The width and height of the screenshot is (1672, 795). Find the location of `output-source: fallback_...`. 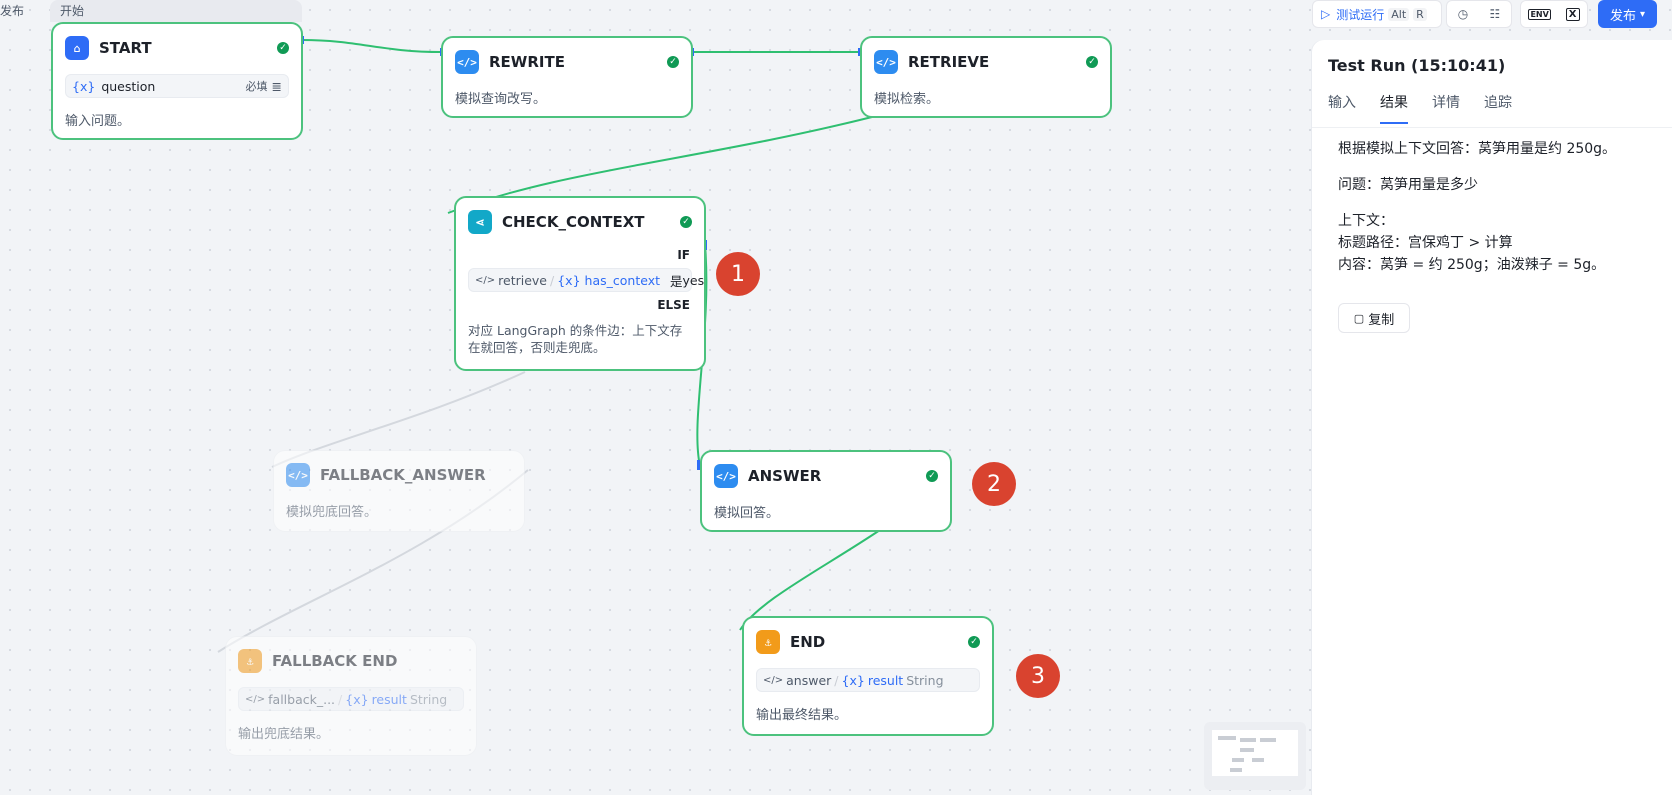

output-source: fallback_... is located at coordinates (302, 699).